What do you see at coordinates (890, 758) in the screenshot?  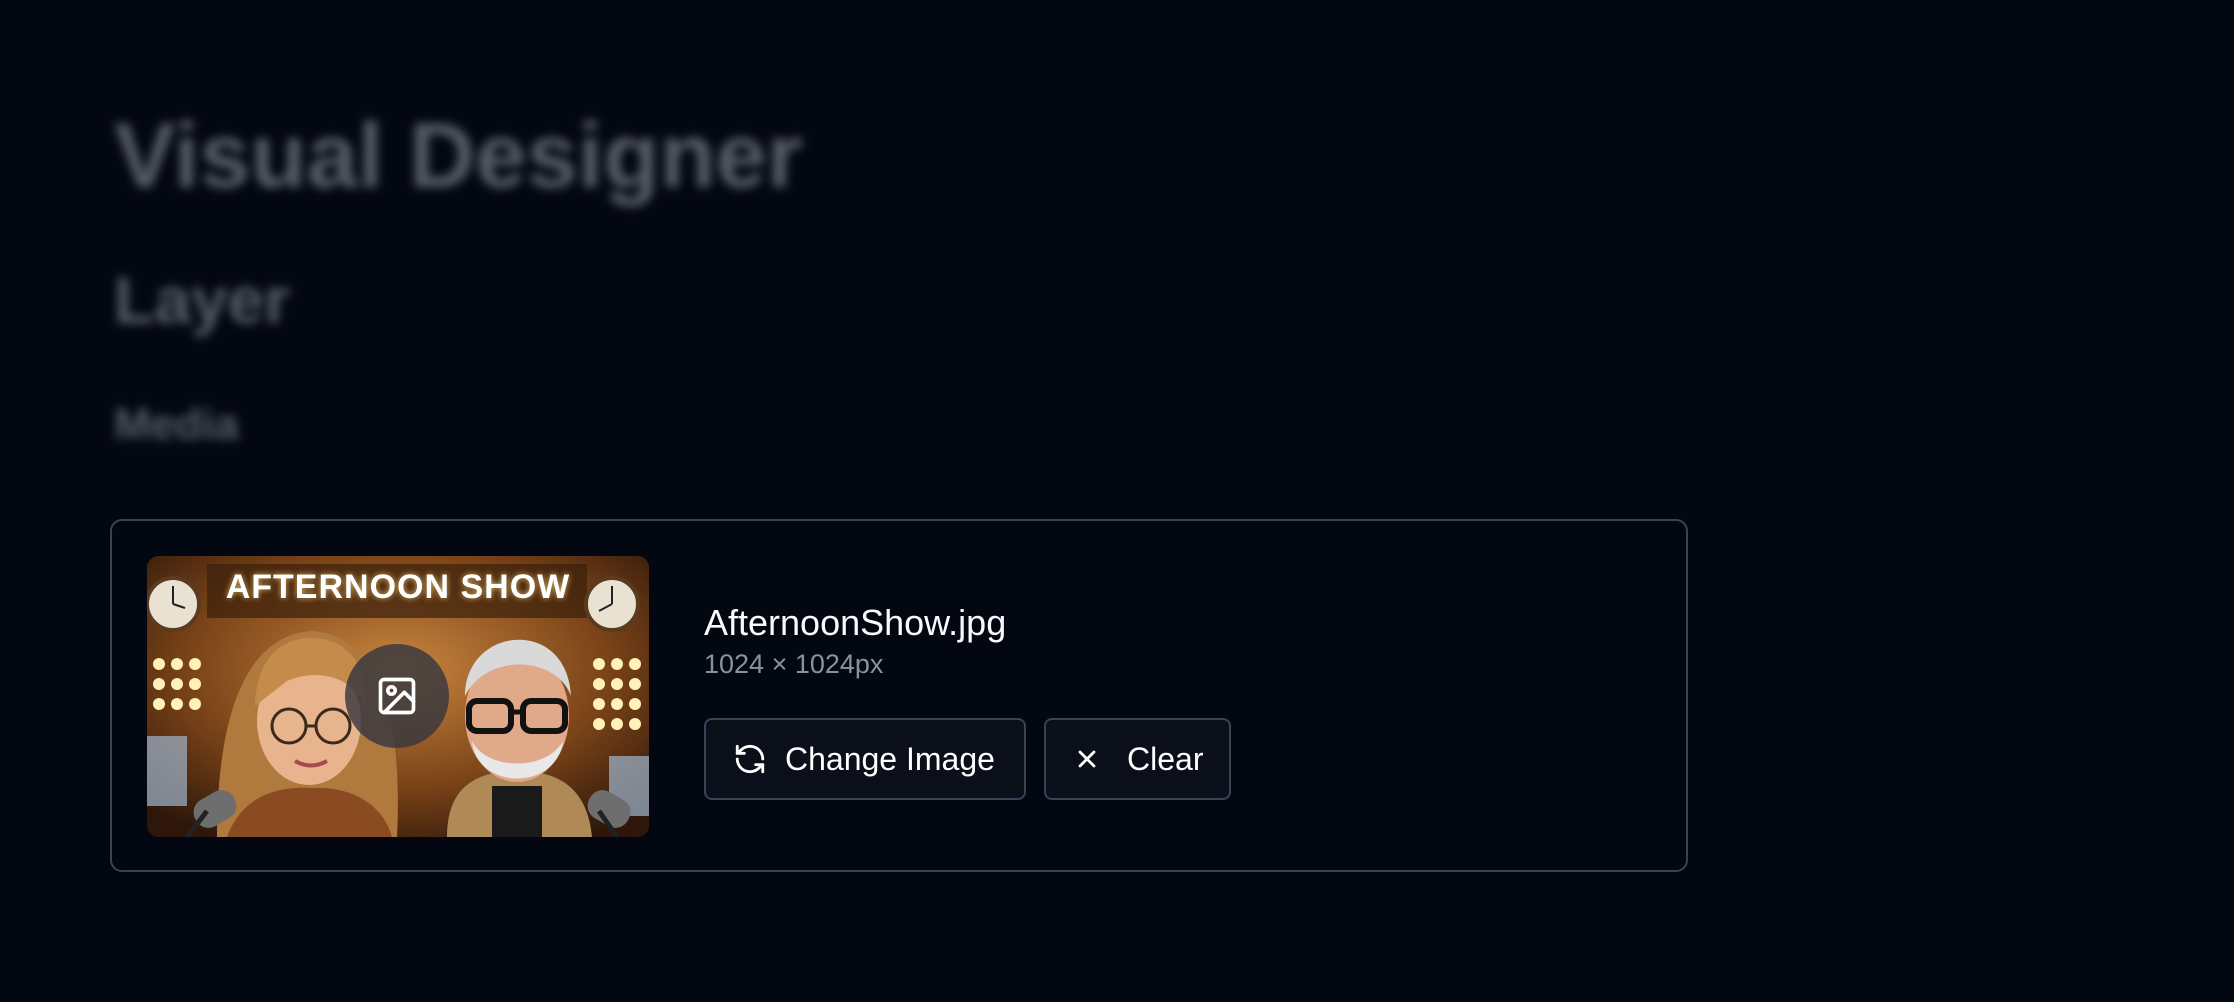 I see `change-image-label: Change Image` at bounding box center [890, 758].